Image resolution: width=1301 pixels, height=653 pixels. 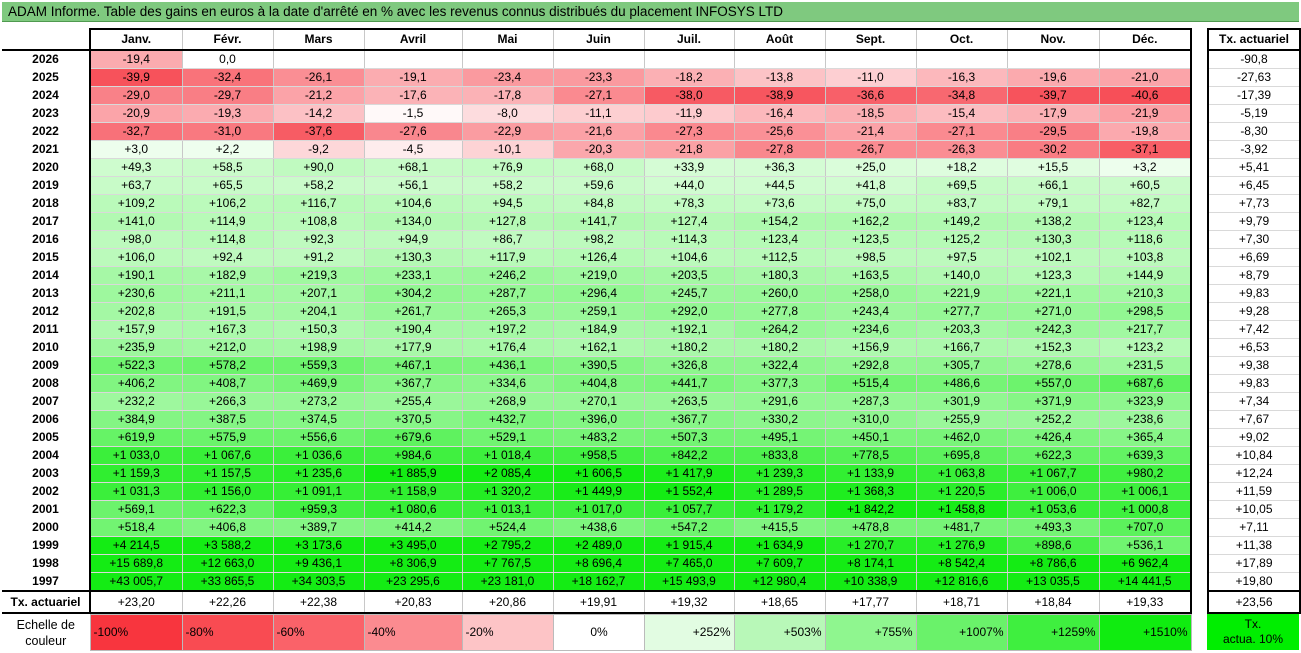 I want to click on gain-cell: -37,6, so click(x=319, y=131).